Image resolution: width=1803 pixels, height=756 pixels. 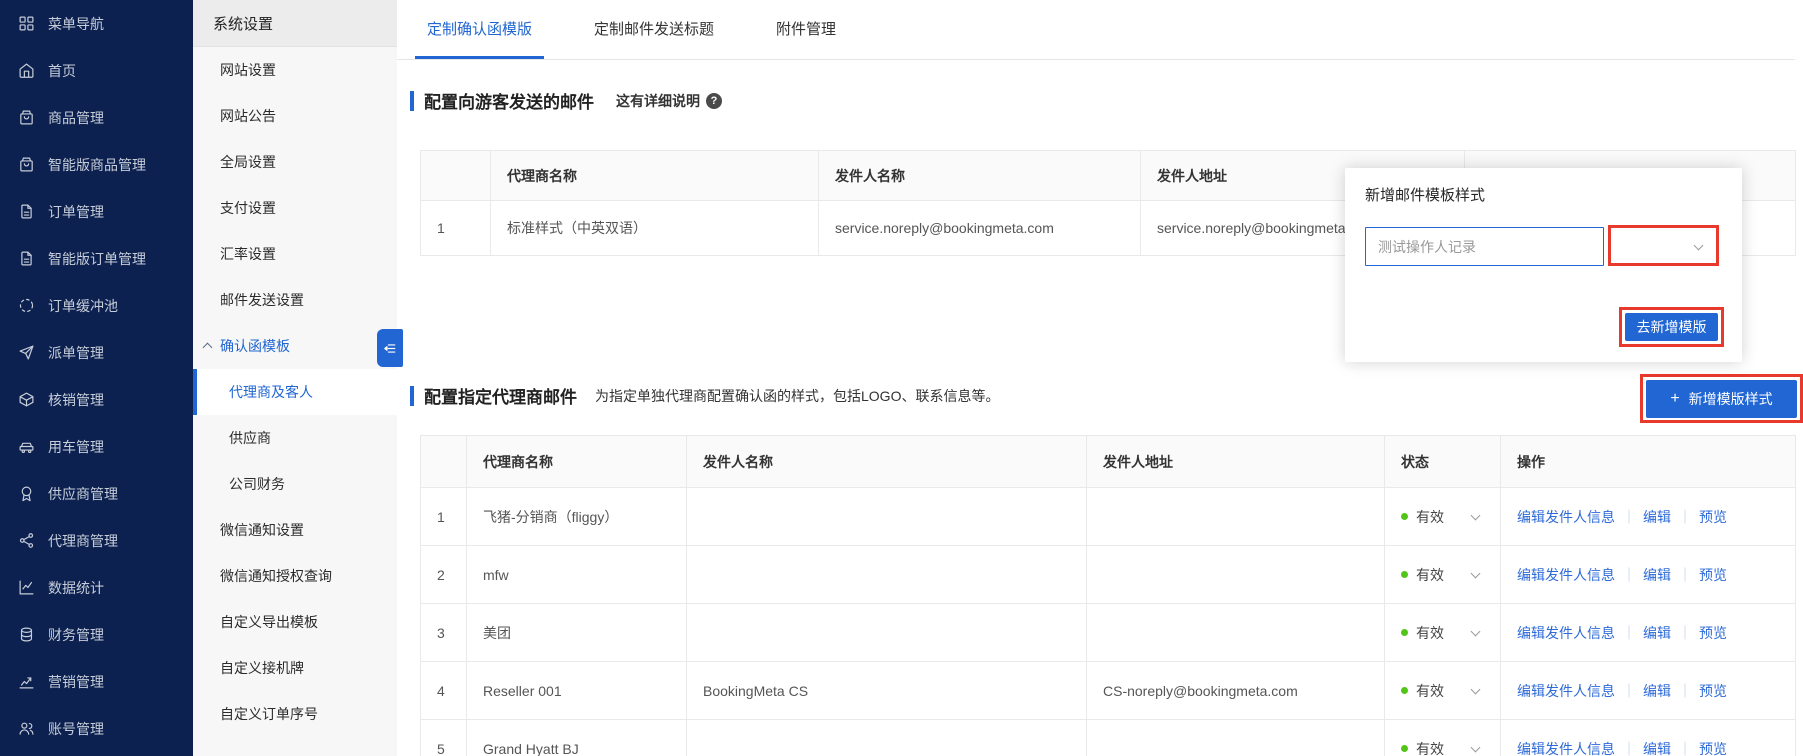 I want to click on section-title: 配置向游客发送的邮件, so click(x=509, y=102).